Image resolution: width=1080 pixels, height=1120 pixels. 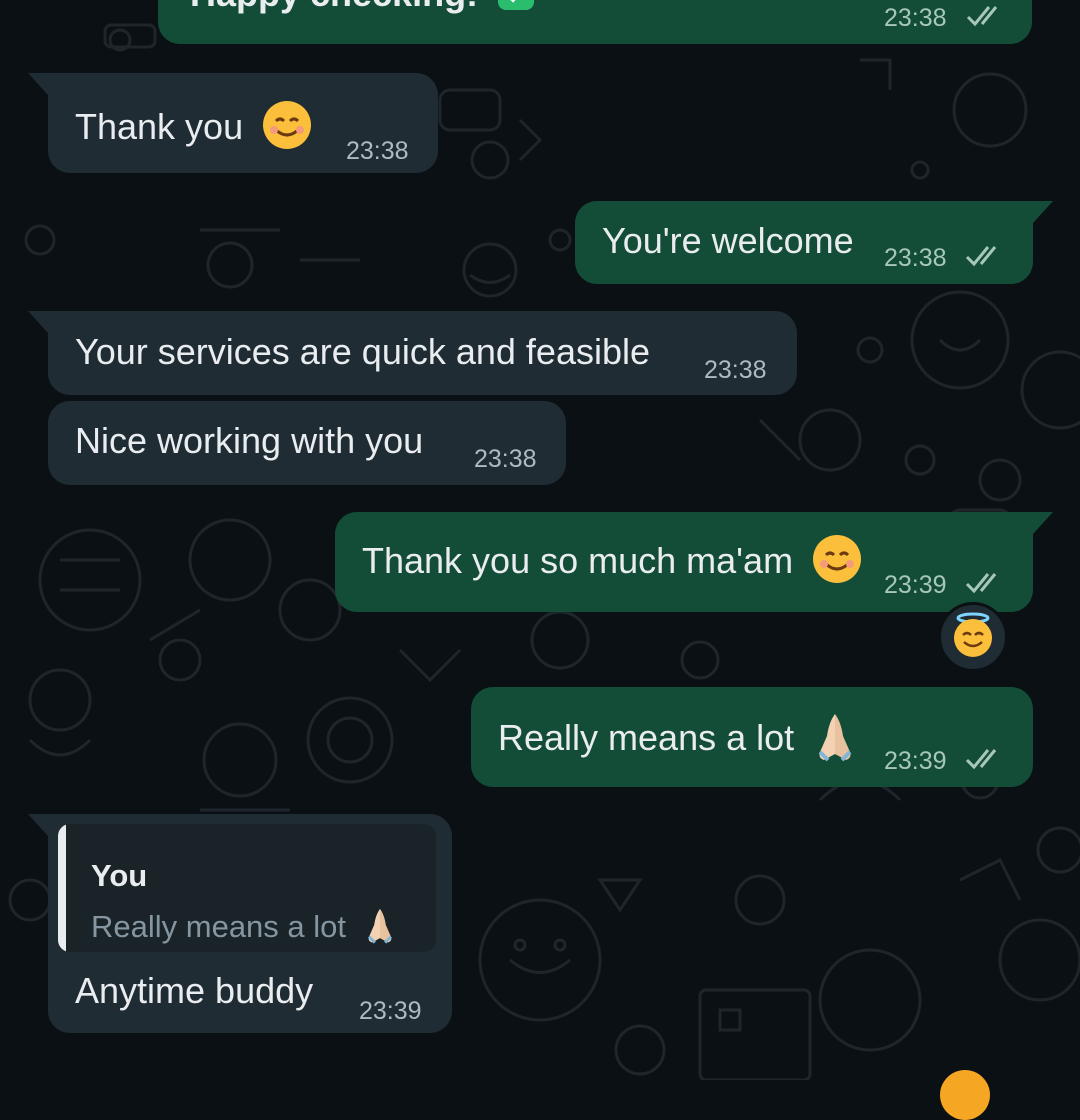 I want to click on quote-accent-bar, so click(x=62, y=888).